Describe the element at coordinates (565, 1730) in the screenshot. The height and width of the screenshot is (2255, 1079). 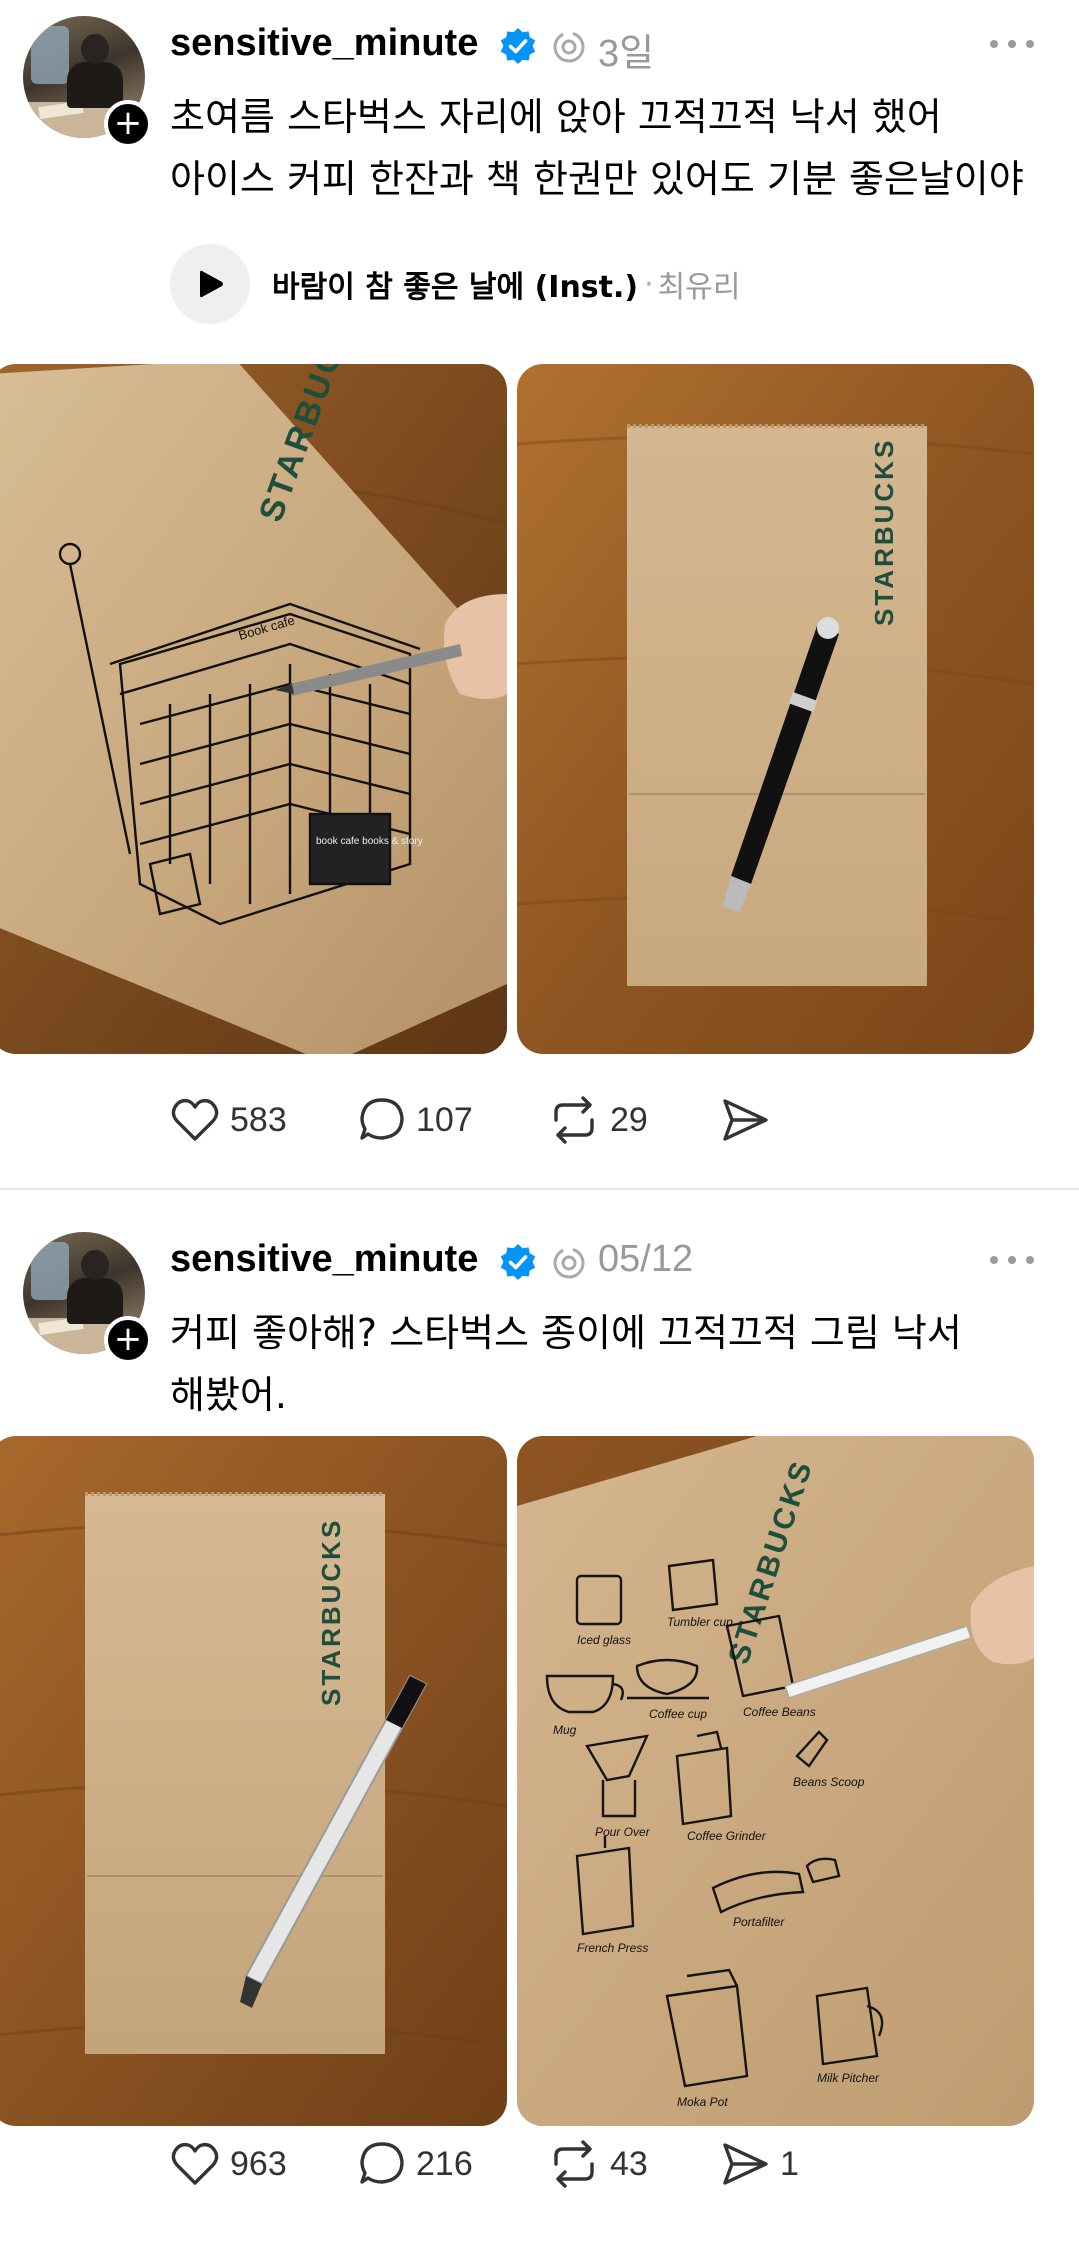
I see `drawing-label: Mug` at that location.